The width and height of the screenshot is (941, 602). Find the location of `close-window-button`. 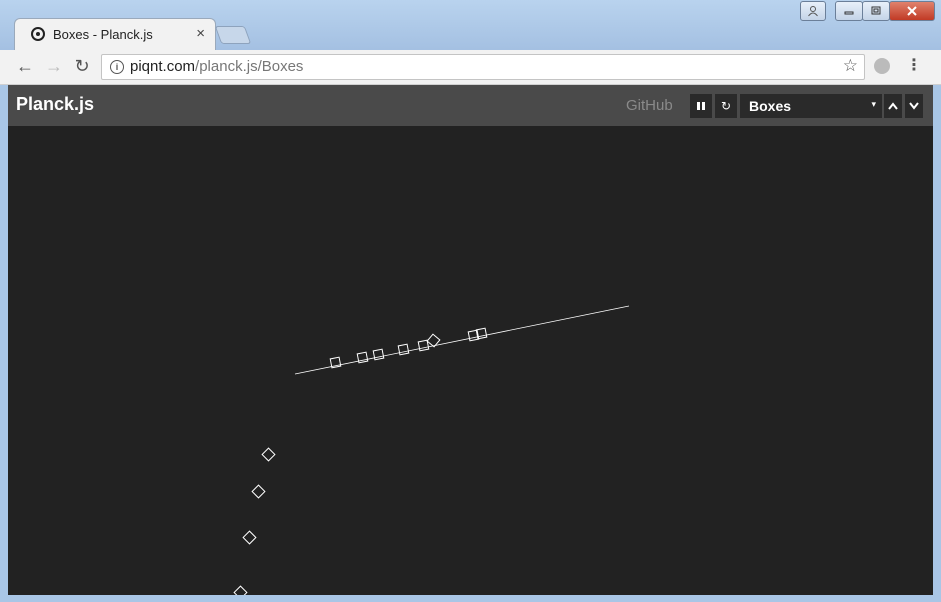

close-window-button is located at coordinates (912, 11).